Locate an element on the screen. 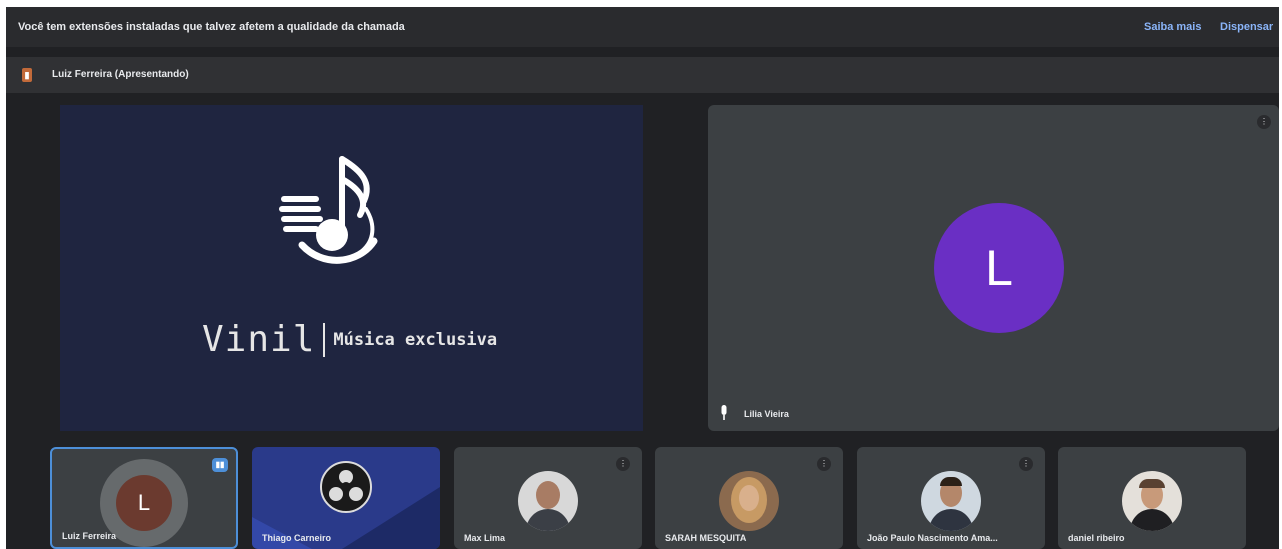  brand-name: Vinil is located at coordinates (259, 339).